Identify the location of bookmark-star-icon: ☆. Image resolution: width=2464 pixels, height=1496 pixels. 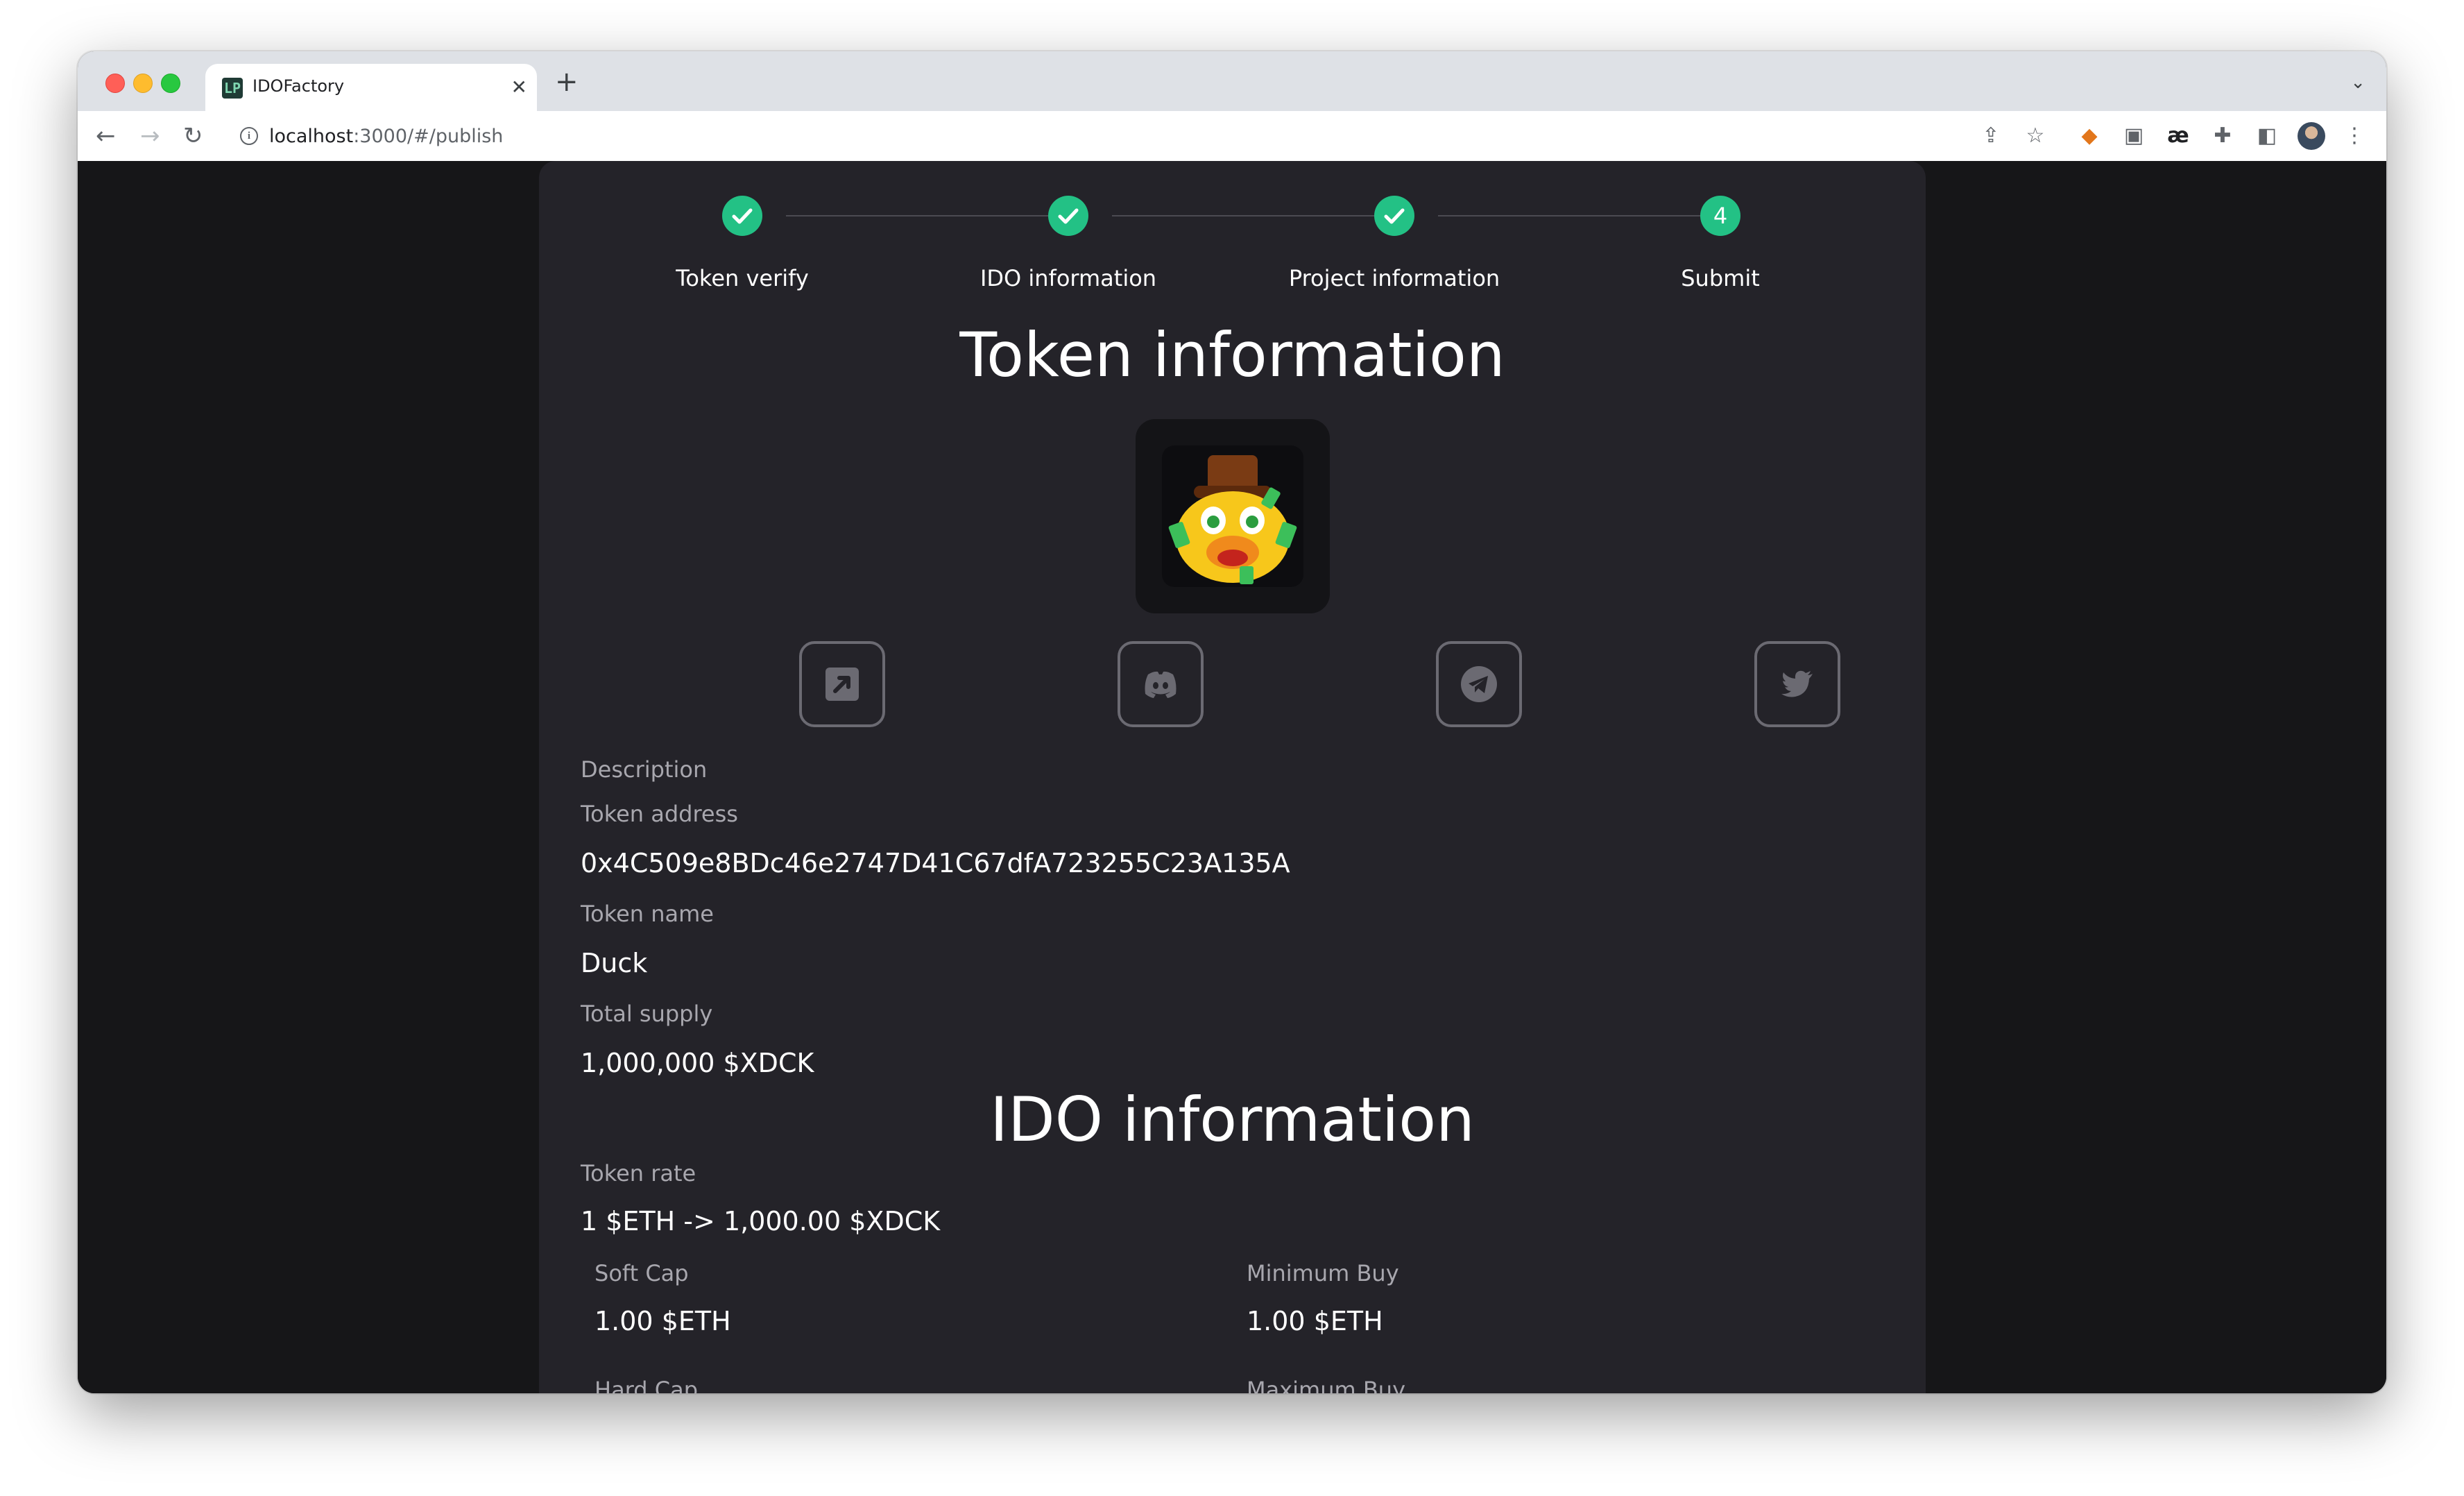
(2035, 136).